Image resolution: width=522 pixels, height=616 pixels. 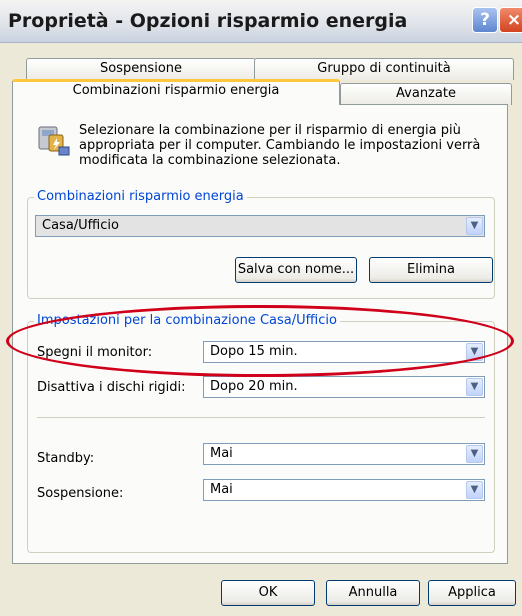 What do you see at coordinates (268, 593) in the screenshot?
I see `ok-button: OK` at bounding box center [268, 593].